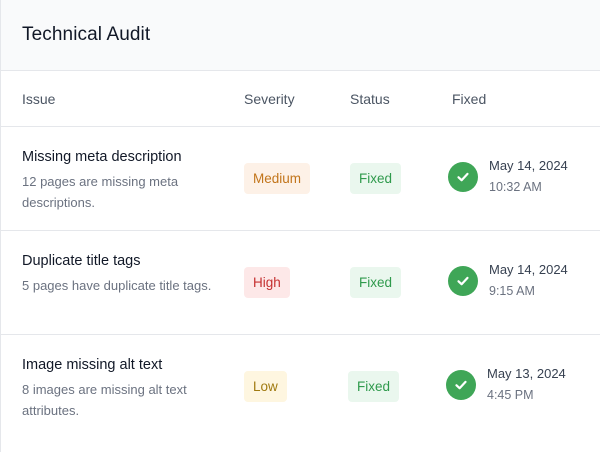 Image resolution: width=600 pixels, height=452 pixels. I want to click on column-header-issue: Issue, so click(39, 99).